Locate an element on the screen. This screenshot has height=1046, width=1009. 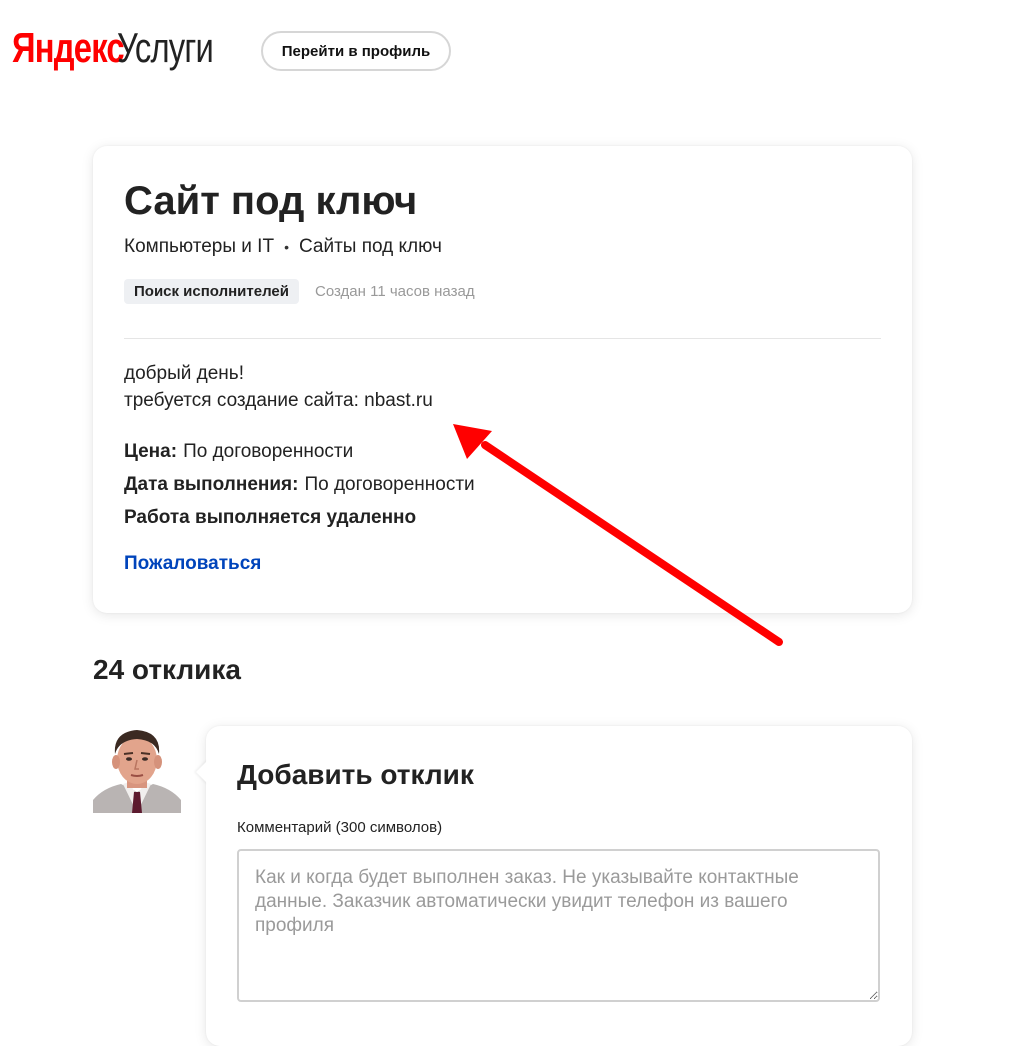
add-response-title: Добавить отклик is located at coordinates (355, 774).